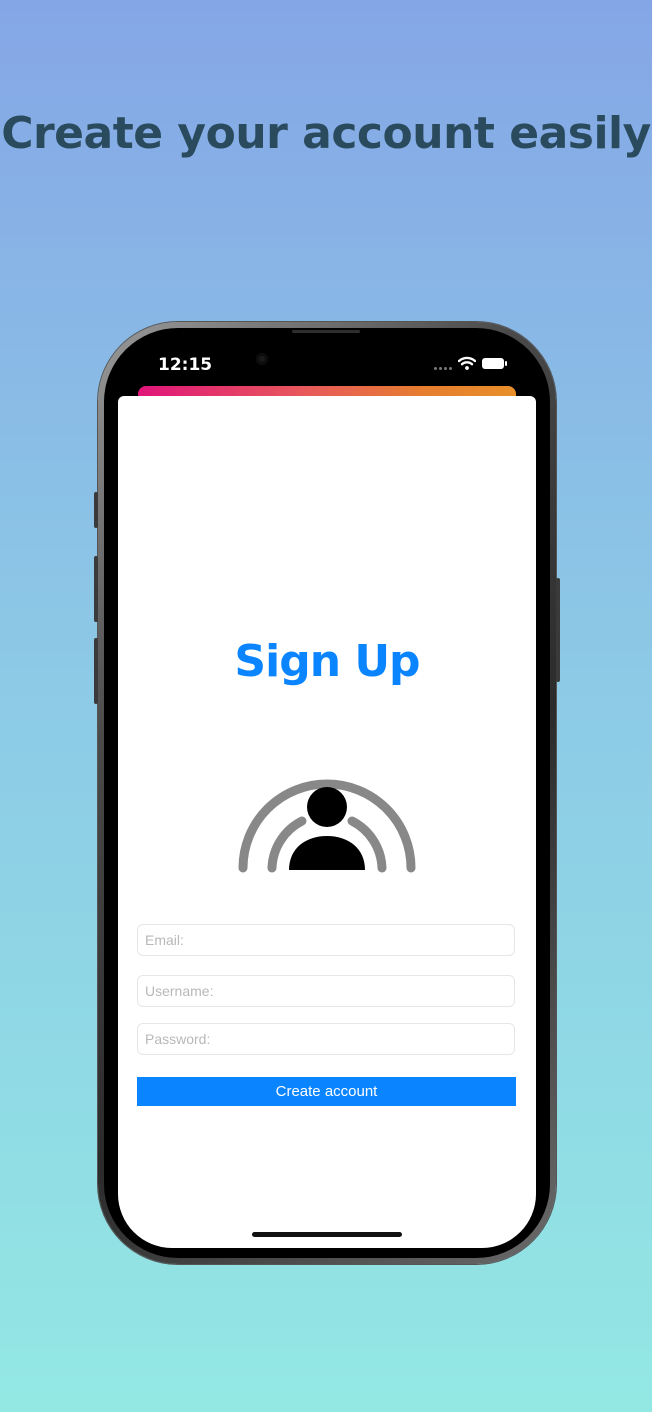  Describe the element at coordinates (327, 826) in the screenshot. I see `person-signal-icon` at that location.